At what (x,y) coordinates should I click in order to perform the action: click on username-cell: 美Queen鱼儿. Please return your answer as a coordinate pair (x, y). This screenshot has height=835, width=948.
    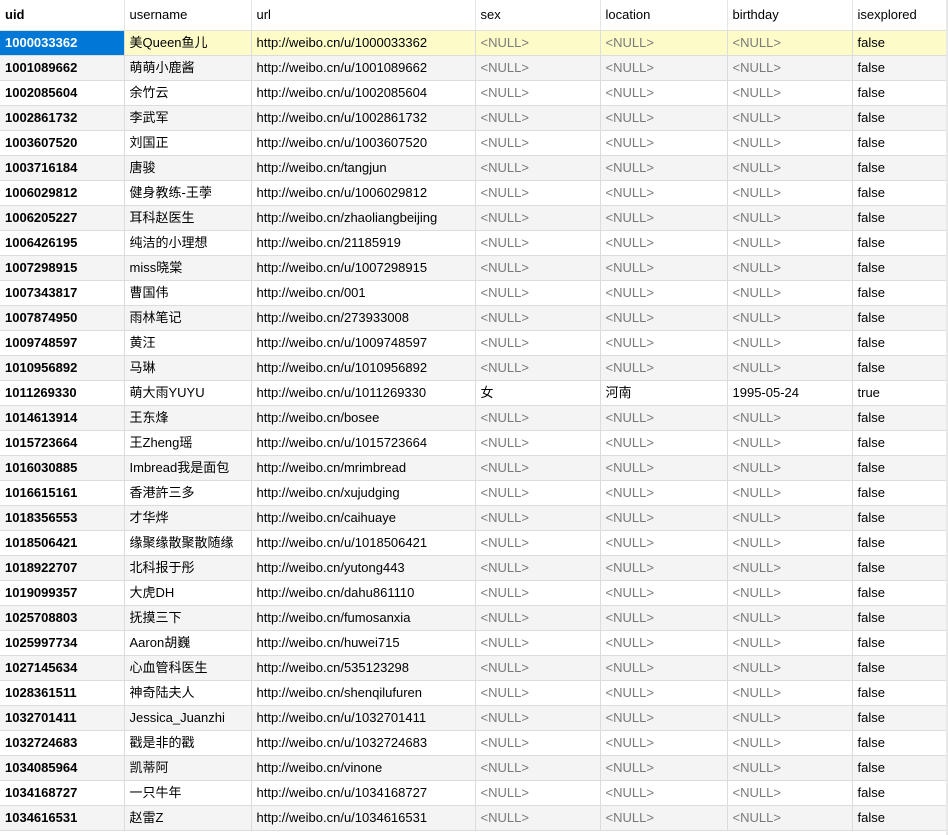
    Looking at the image, I should click on (188, 43).